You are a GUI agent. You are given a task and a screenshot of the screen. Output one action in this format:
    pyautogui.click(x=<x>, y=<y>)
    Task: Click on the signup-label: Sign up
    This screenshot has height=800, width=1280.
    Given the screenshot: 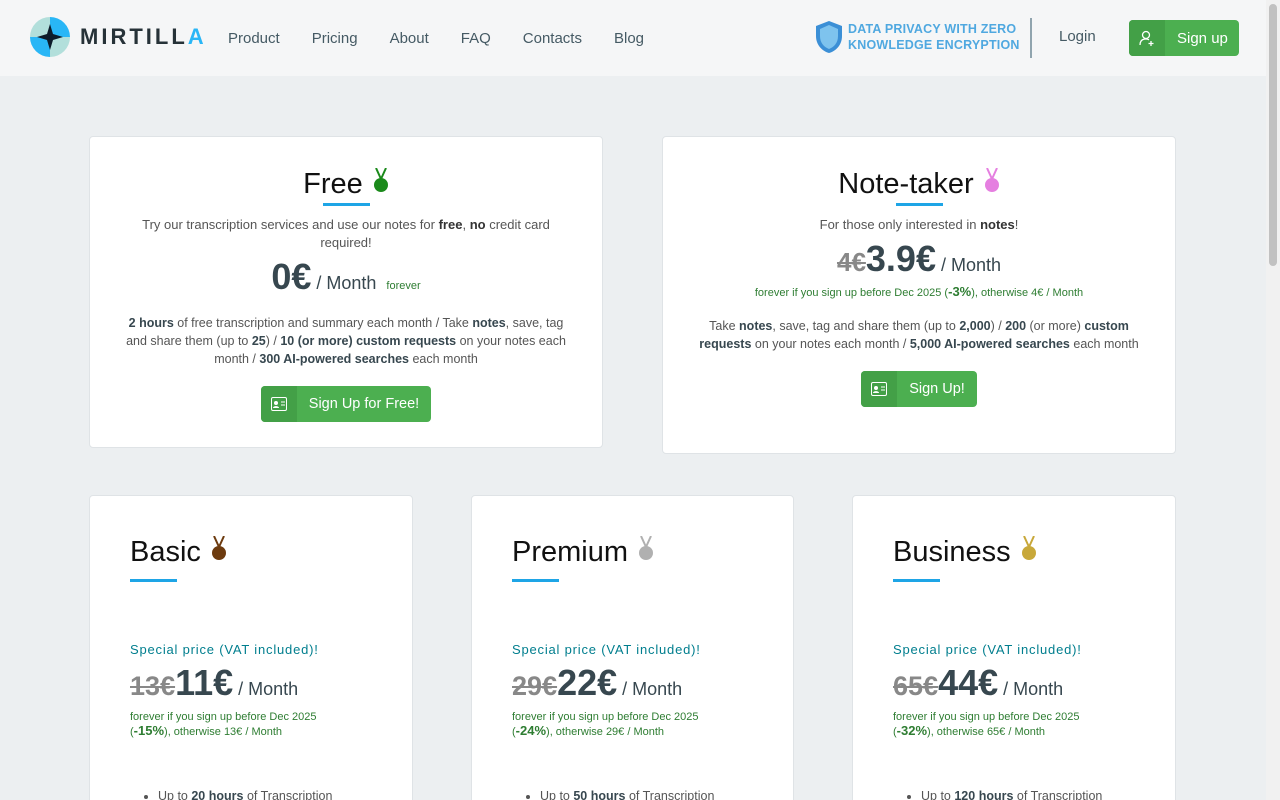 What is the action you would take?
    pyautogui.click(x=1202, y=38)
    